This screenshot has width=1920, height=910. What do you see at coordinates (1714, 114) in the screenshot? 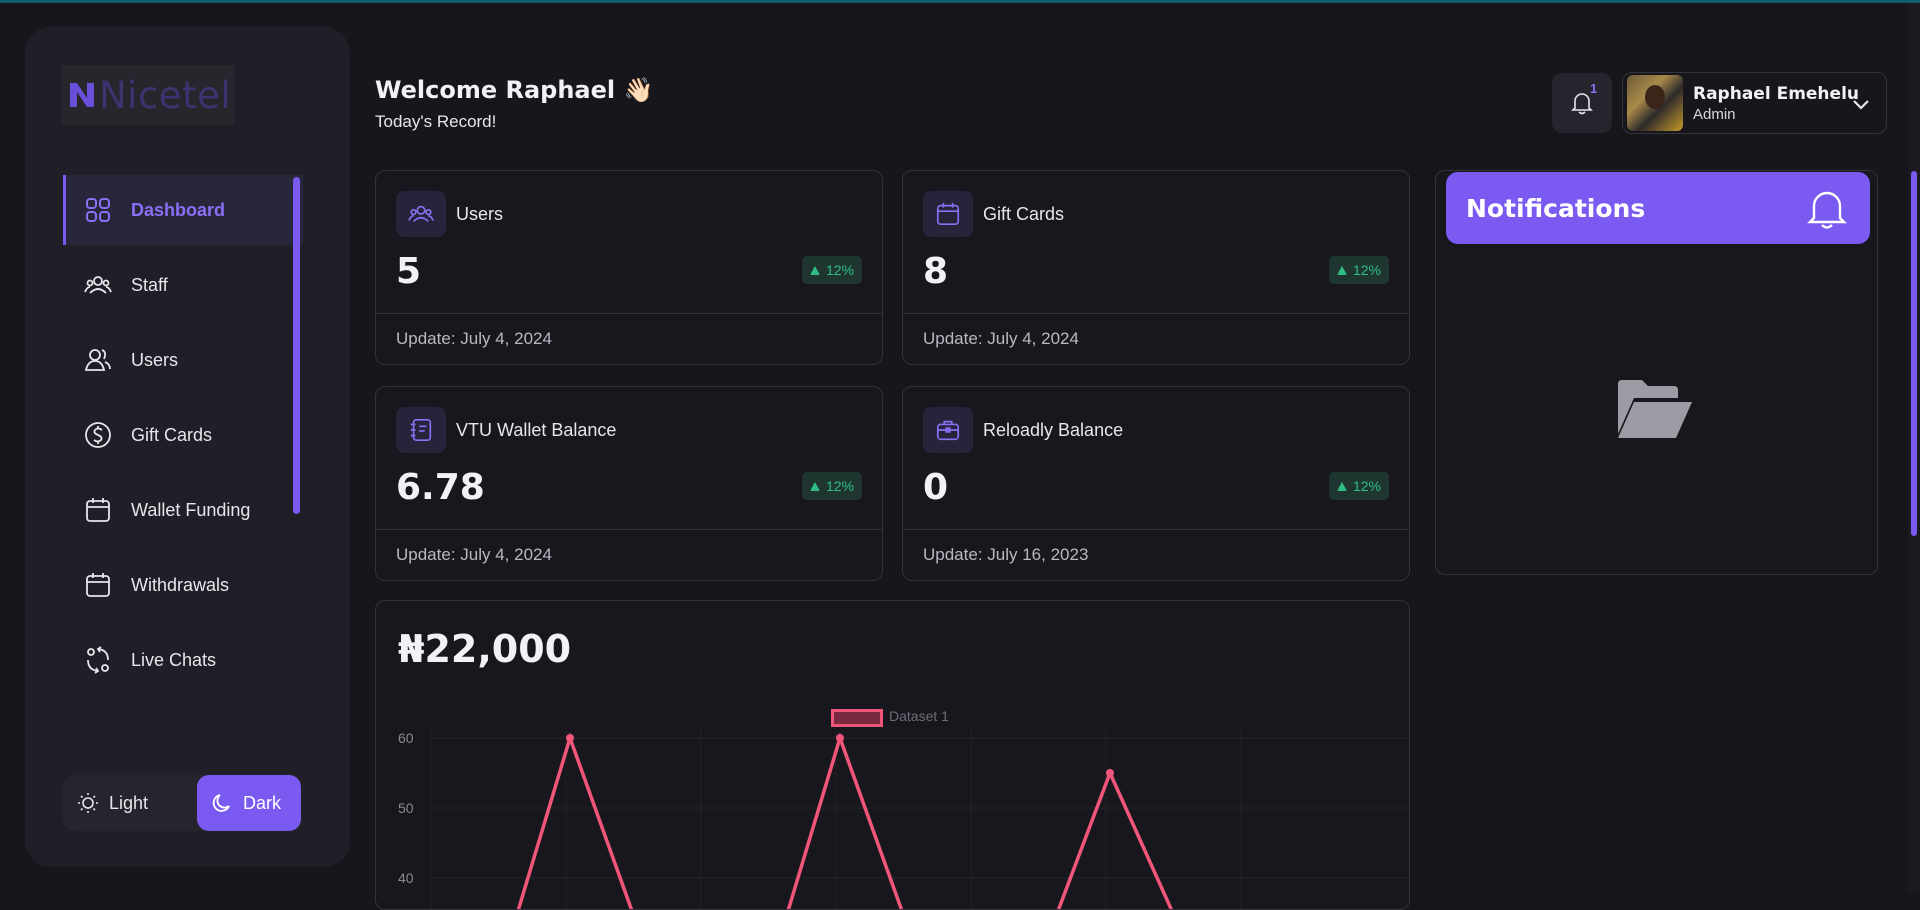
I see `user-role: Admin` at bounding box center [1714, 114].